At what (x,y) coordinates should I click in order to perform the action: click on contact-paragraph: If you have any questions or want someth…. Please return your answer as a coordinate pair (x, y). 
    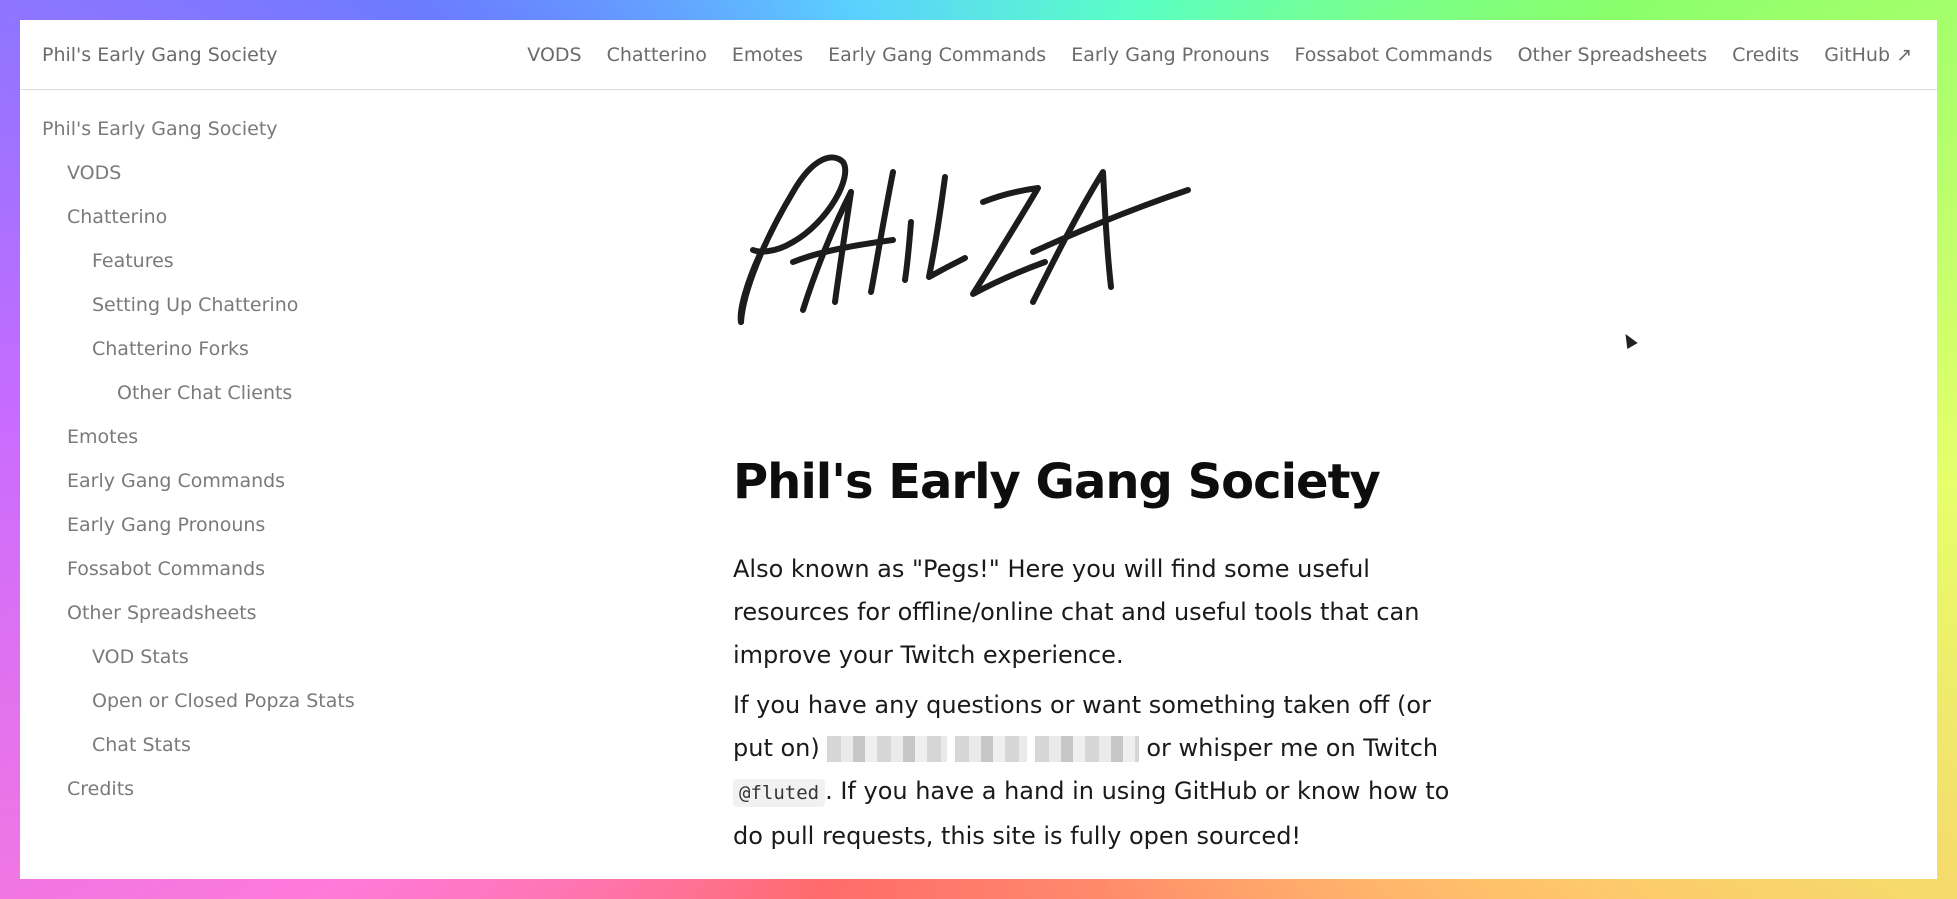
    Looking at the image, I should click on (1093, 771).